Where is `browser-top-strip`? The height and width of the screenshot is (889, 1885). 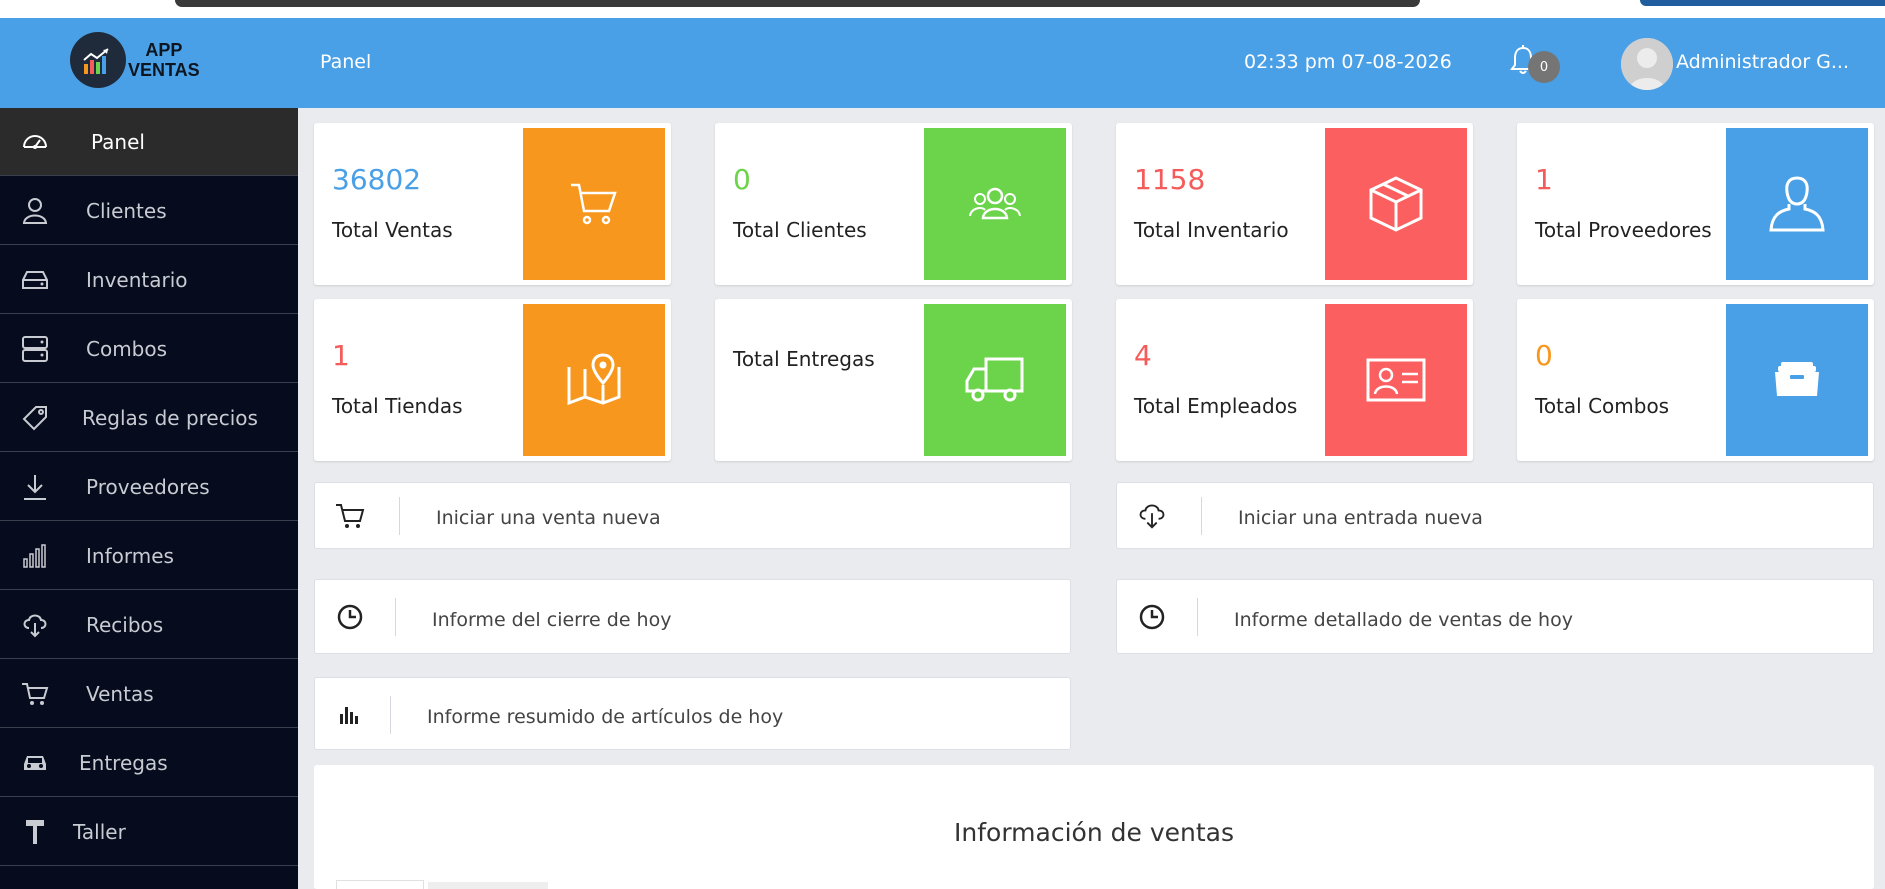
browser-top-strip is located at coordinates (942, 9).